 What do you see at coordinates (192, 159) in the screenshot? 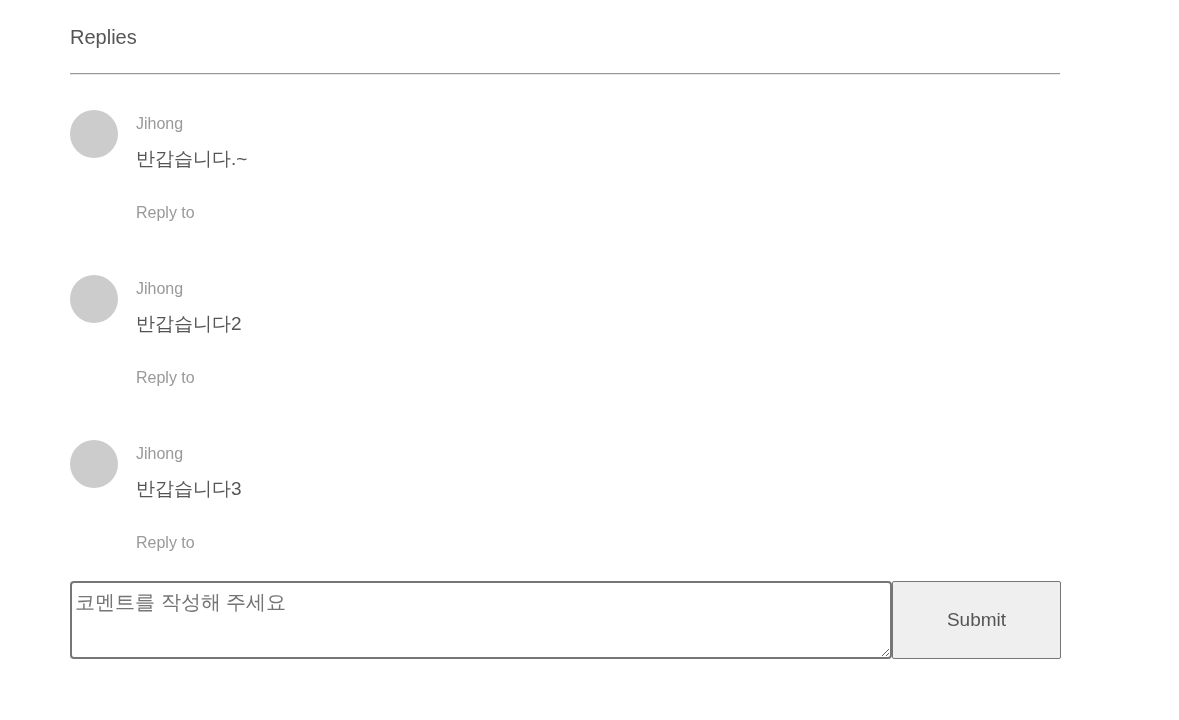
I see `comment-text: 반갑습니다.~` at bounding box center [192, 159].